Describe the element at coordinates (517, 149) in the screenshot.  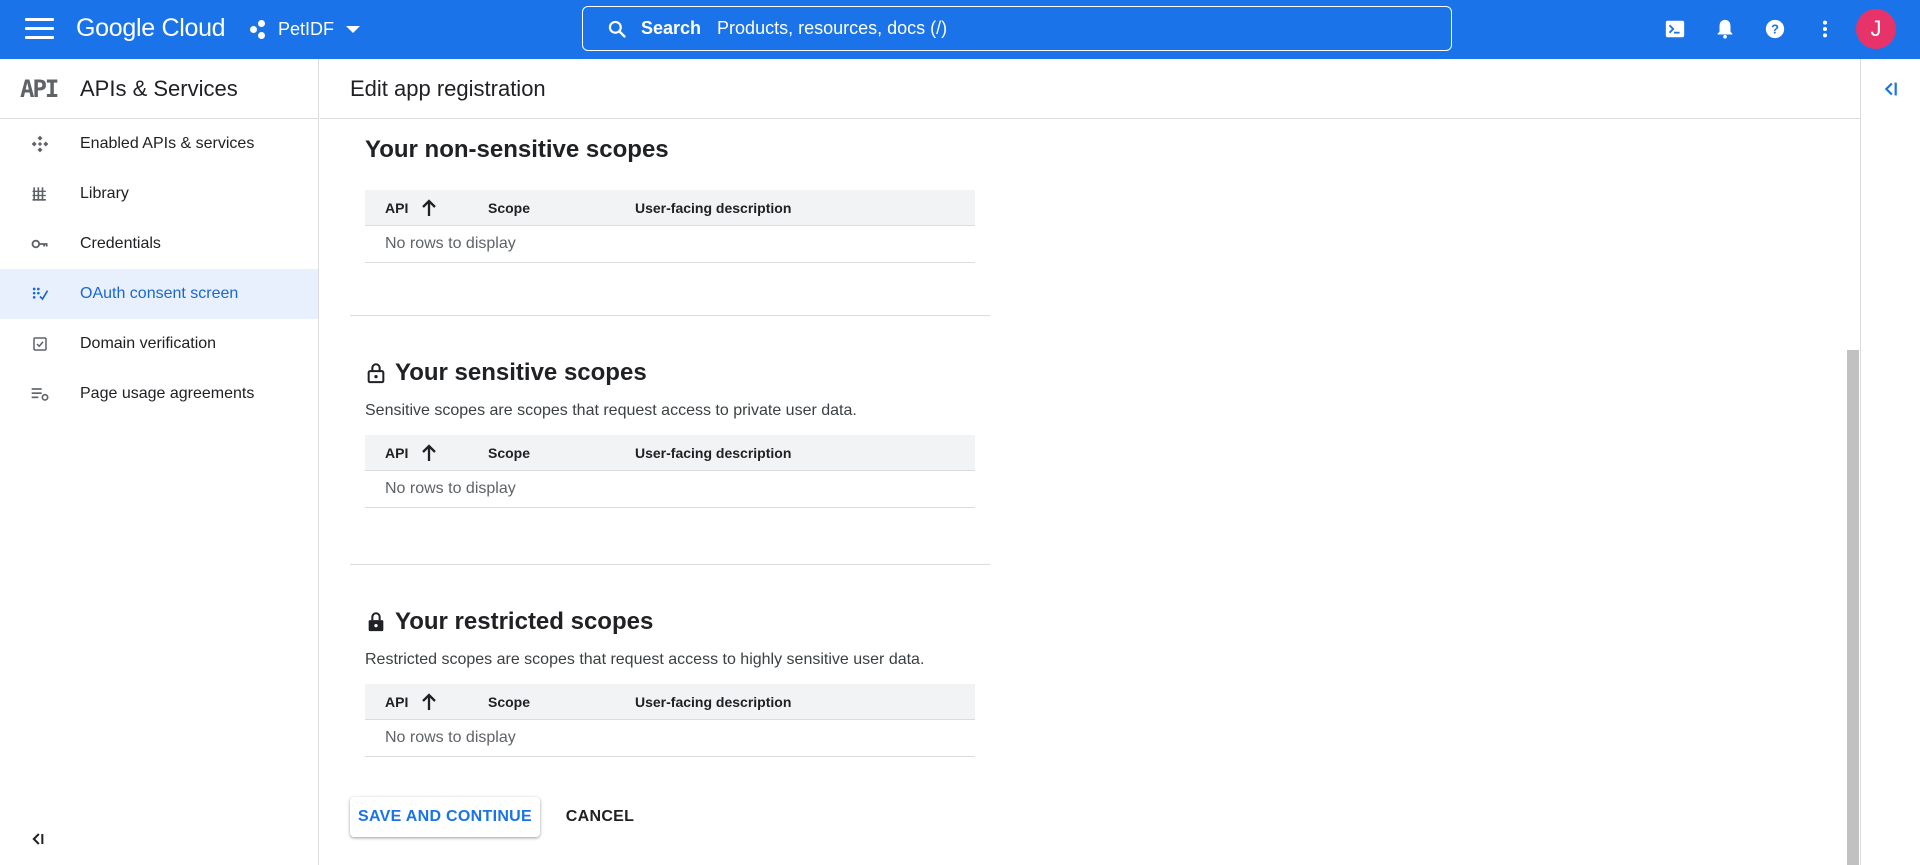
I see `section-title: Your non-sensitive scopes` at that location.